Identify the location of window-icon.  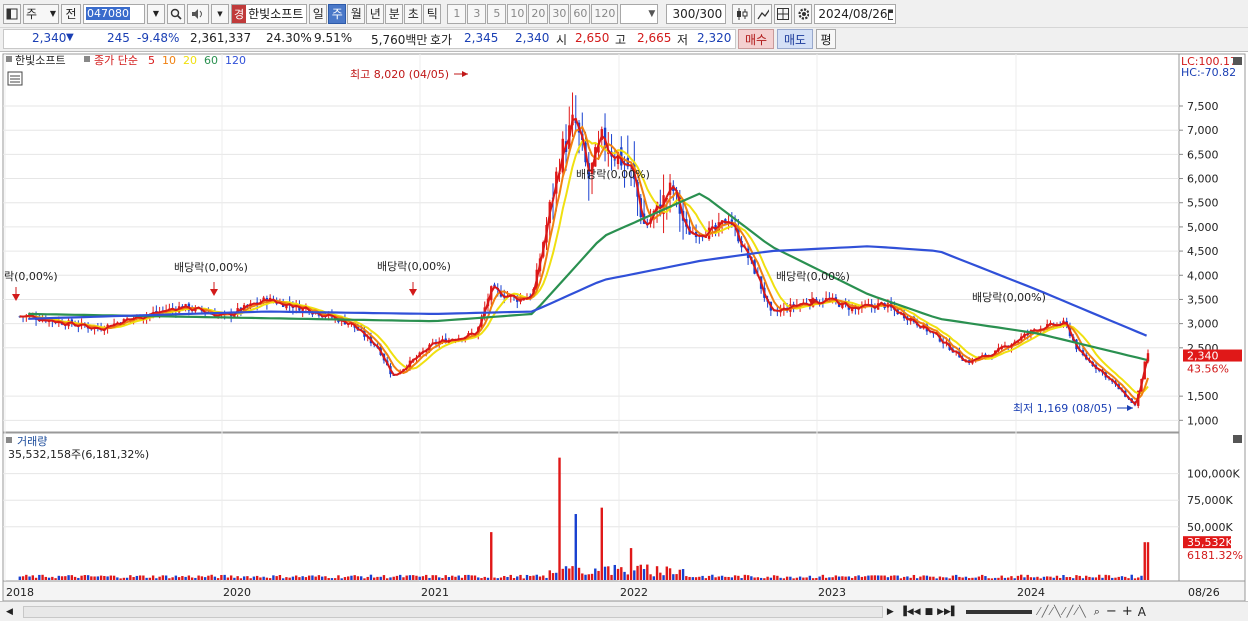
(12, 13).